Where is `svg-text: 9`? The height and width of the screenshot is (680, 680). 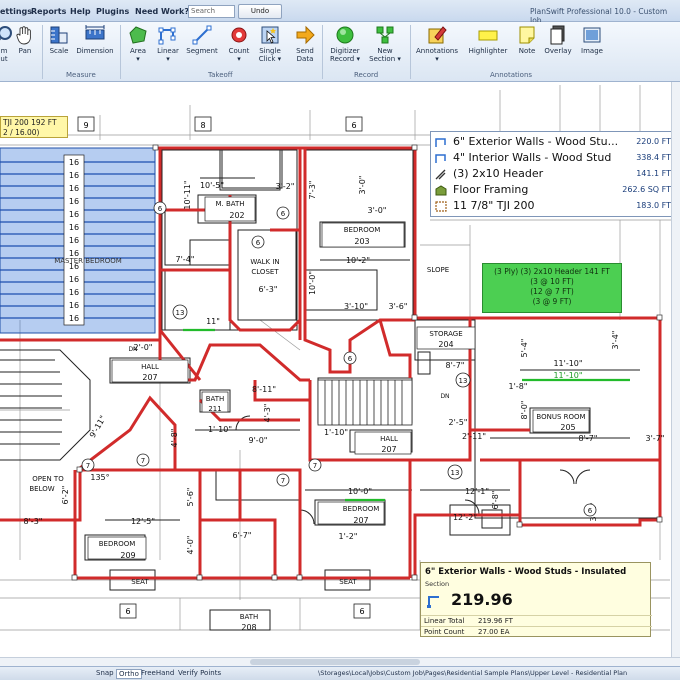 svg-text: 9 is located at coordinates (85, 125).